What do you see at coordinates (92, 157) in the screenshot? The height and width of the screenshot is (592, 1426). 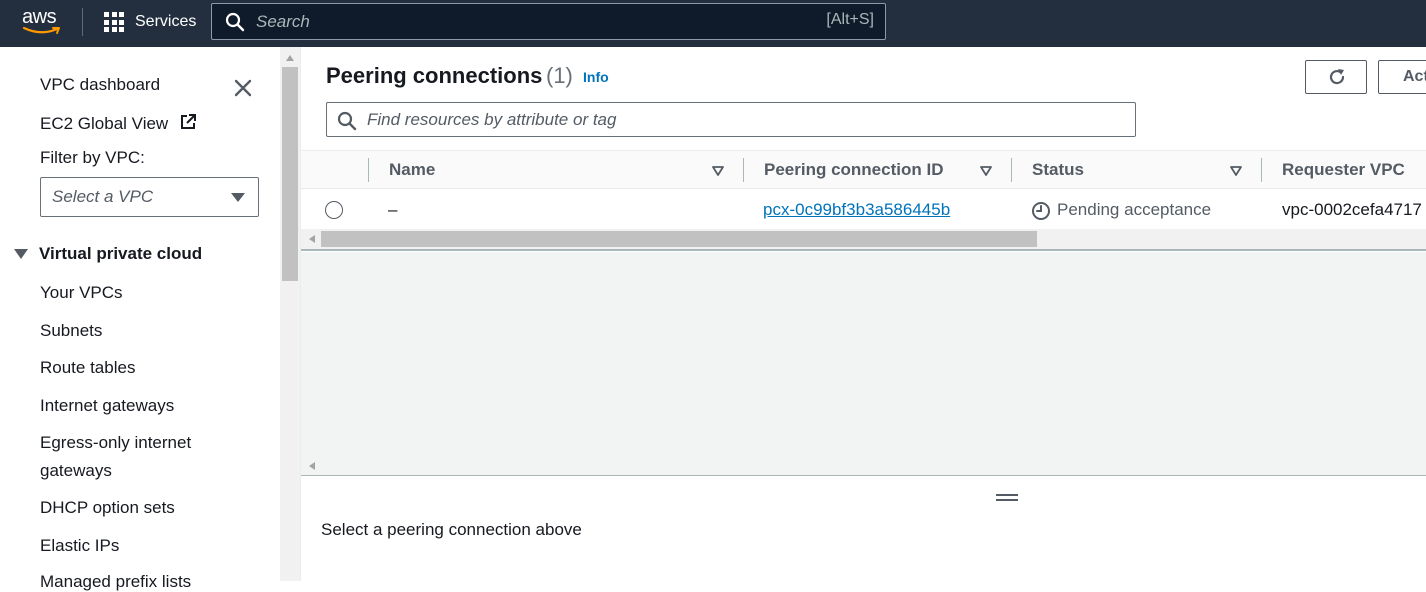 I see `filter-by-vpc-label: Filter by VPC:` at bounding box center [92, 157].